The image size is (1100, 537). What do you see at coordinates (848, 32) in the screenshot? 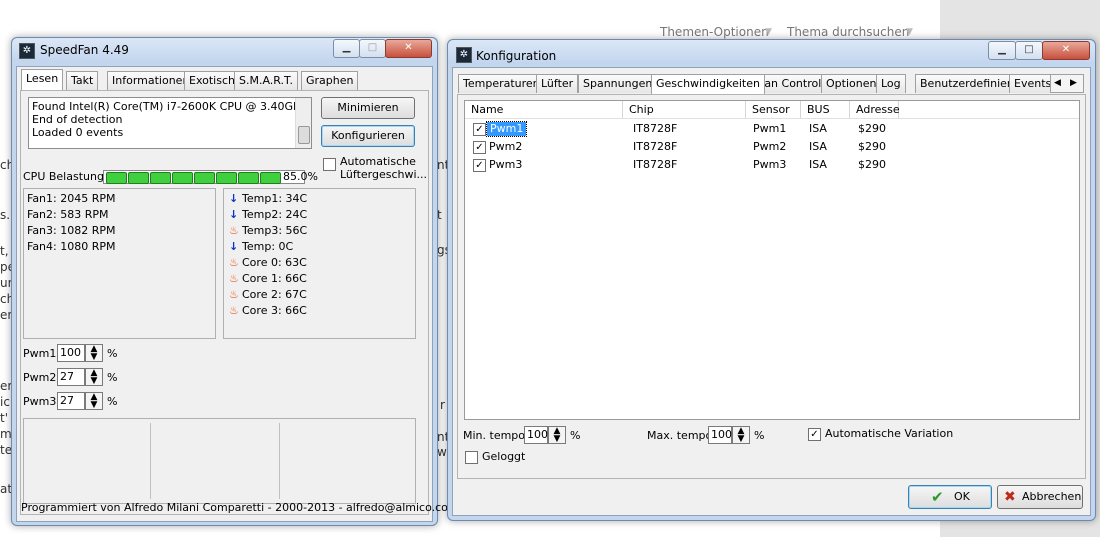
I see `nav-link-thema-durchsuchen: Thema durchsuchen` at bounding box center [848, 32].